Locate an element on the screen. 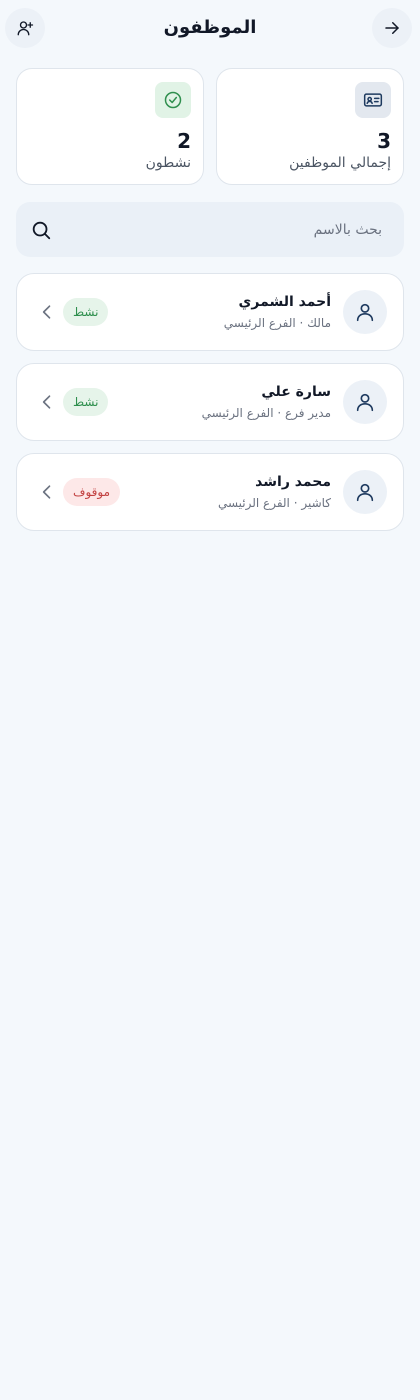 This screenshot has width=420, height=1400. employee-name: أحمد الشمري is located at coordinates (284, 302).